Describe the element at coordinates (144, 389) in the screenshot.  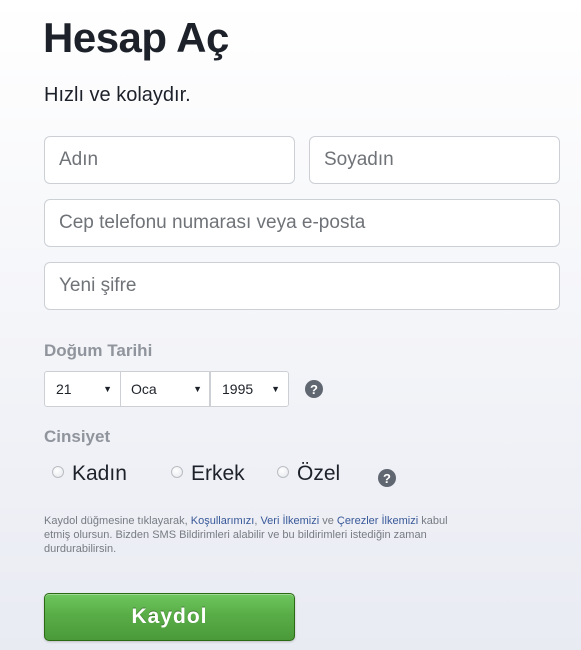
I see `birthday-month-value: Oca` at that location.